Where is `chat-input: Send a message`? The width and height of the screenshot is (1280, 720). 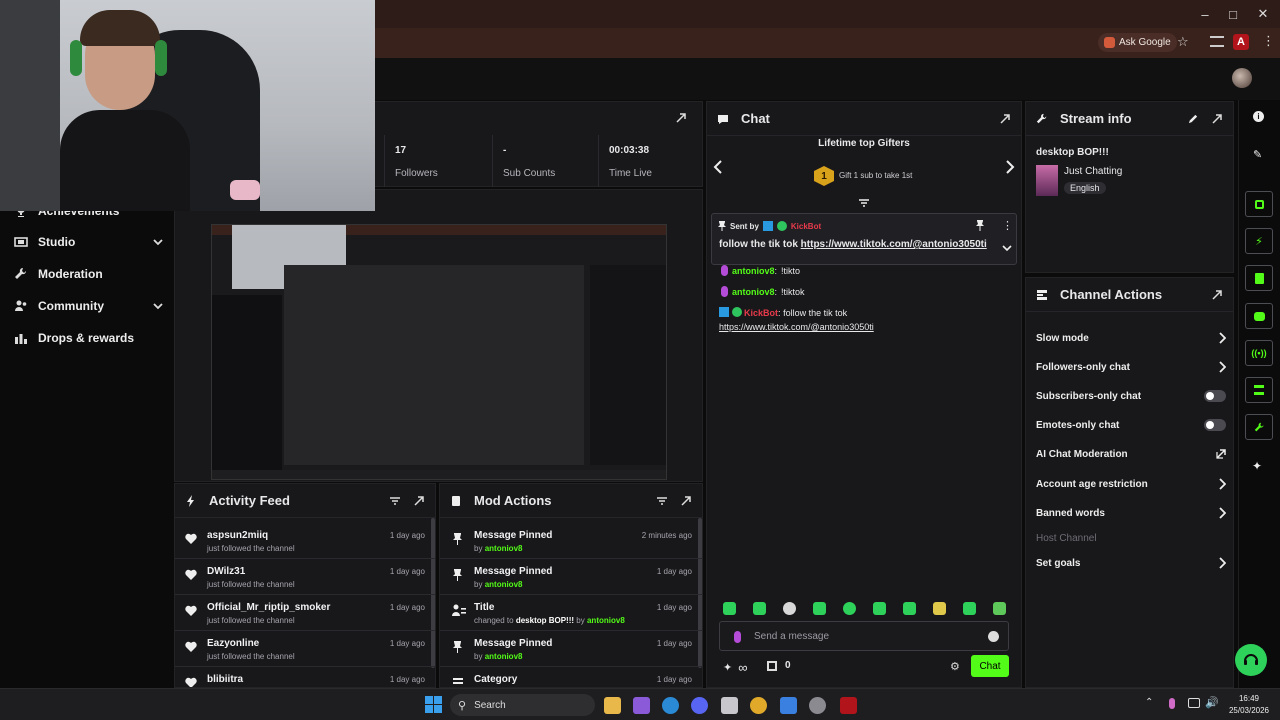 chat-input: Send a message is located at coordinates (864, 636).